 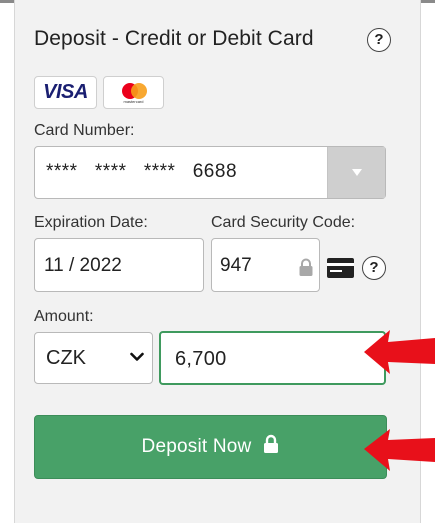 I want to click on deposit-now-button: Deposit Now, so click(x=210, y=447).